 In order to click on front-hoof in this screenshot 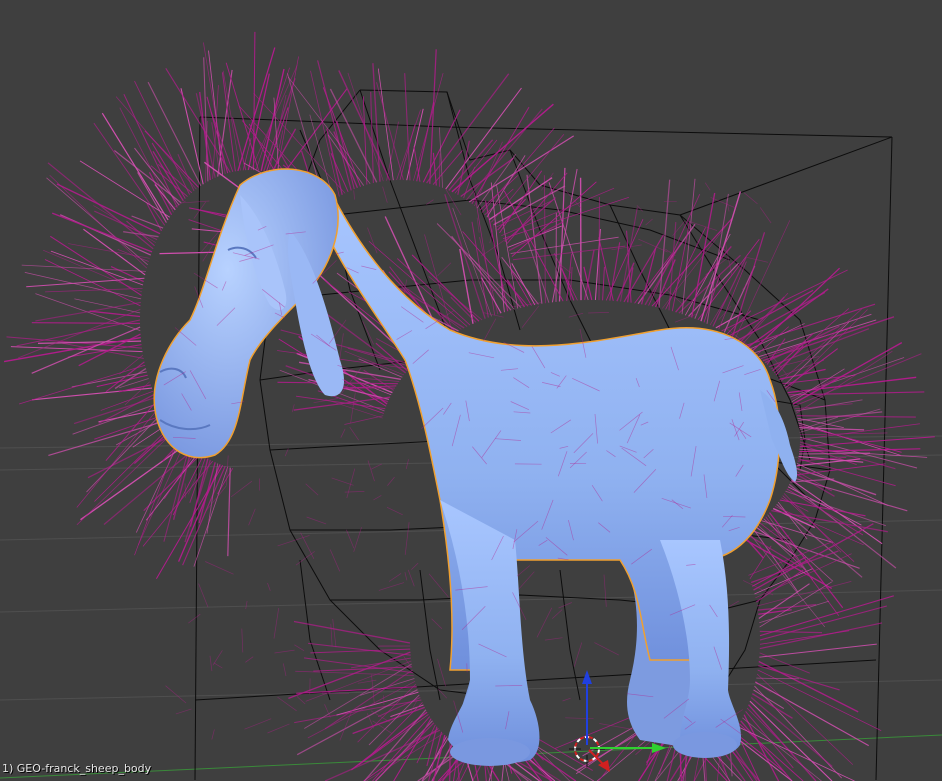, I will do `click(490, 752)`.